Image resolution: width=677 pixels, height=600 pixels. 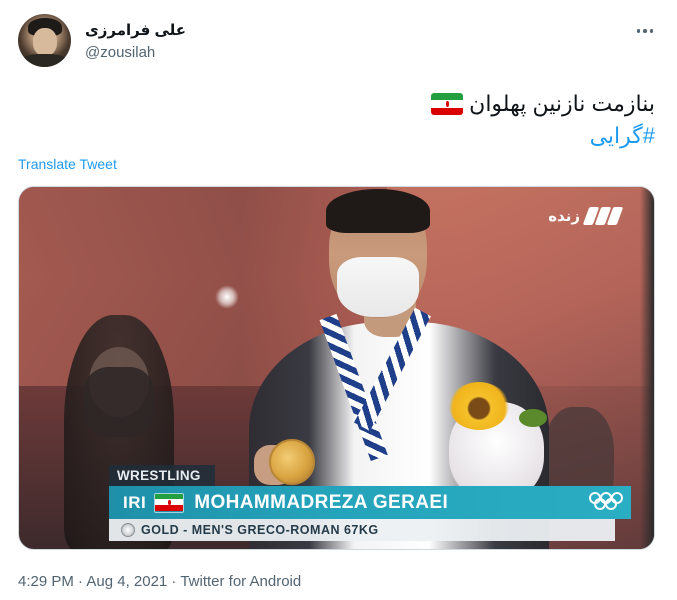 I want to click on result-bar: GOLD - MEN'S GRECO-ROMAN 67KG, so click(x=362, y=530).